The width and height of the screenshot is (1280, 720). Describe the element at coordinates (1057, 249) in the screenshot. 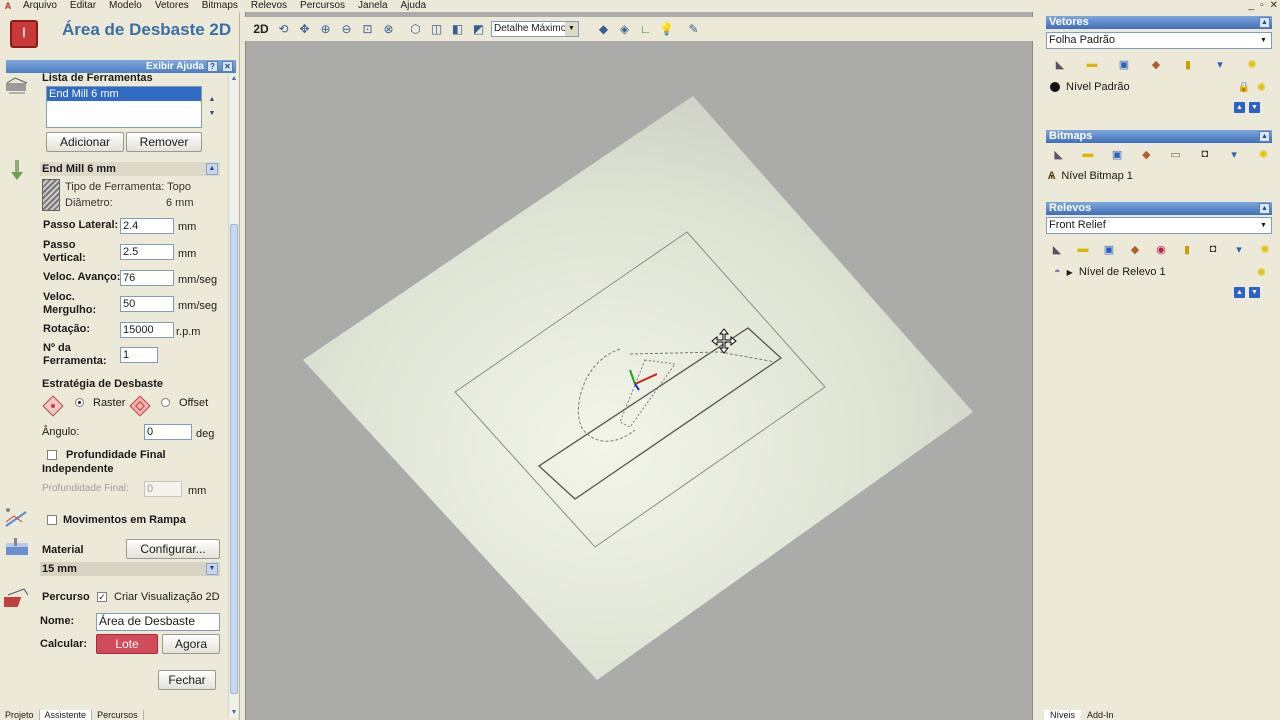

I see `new-relief-icon: ◣` at that location.